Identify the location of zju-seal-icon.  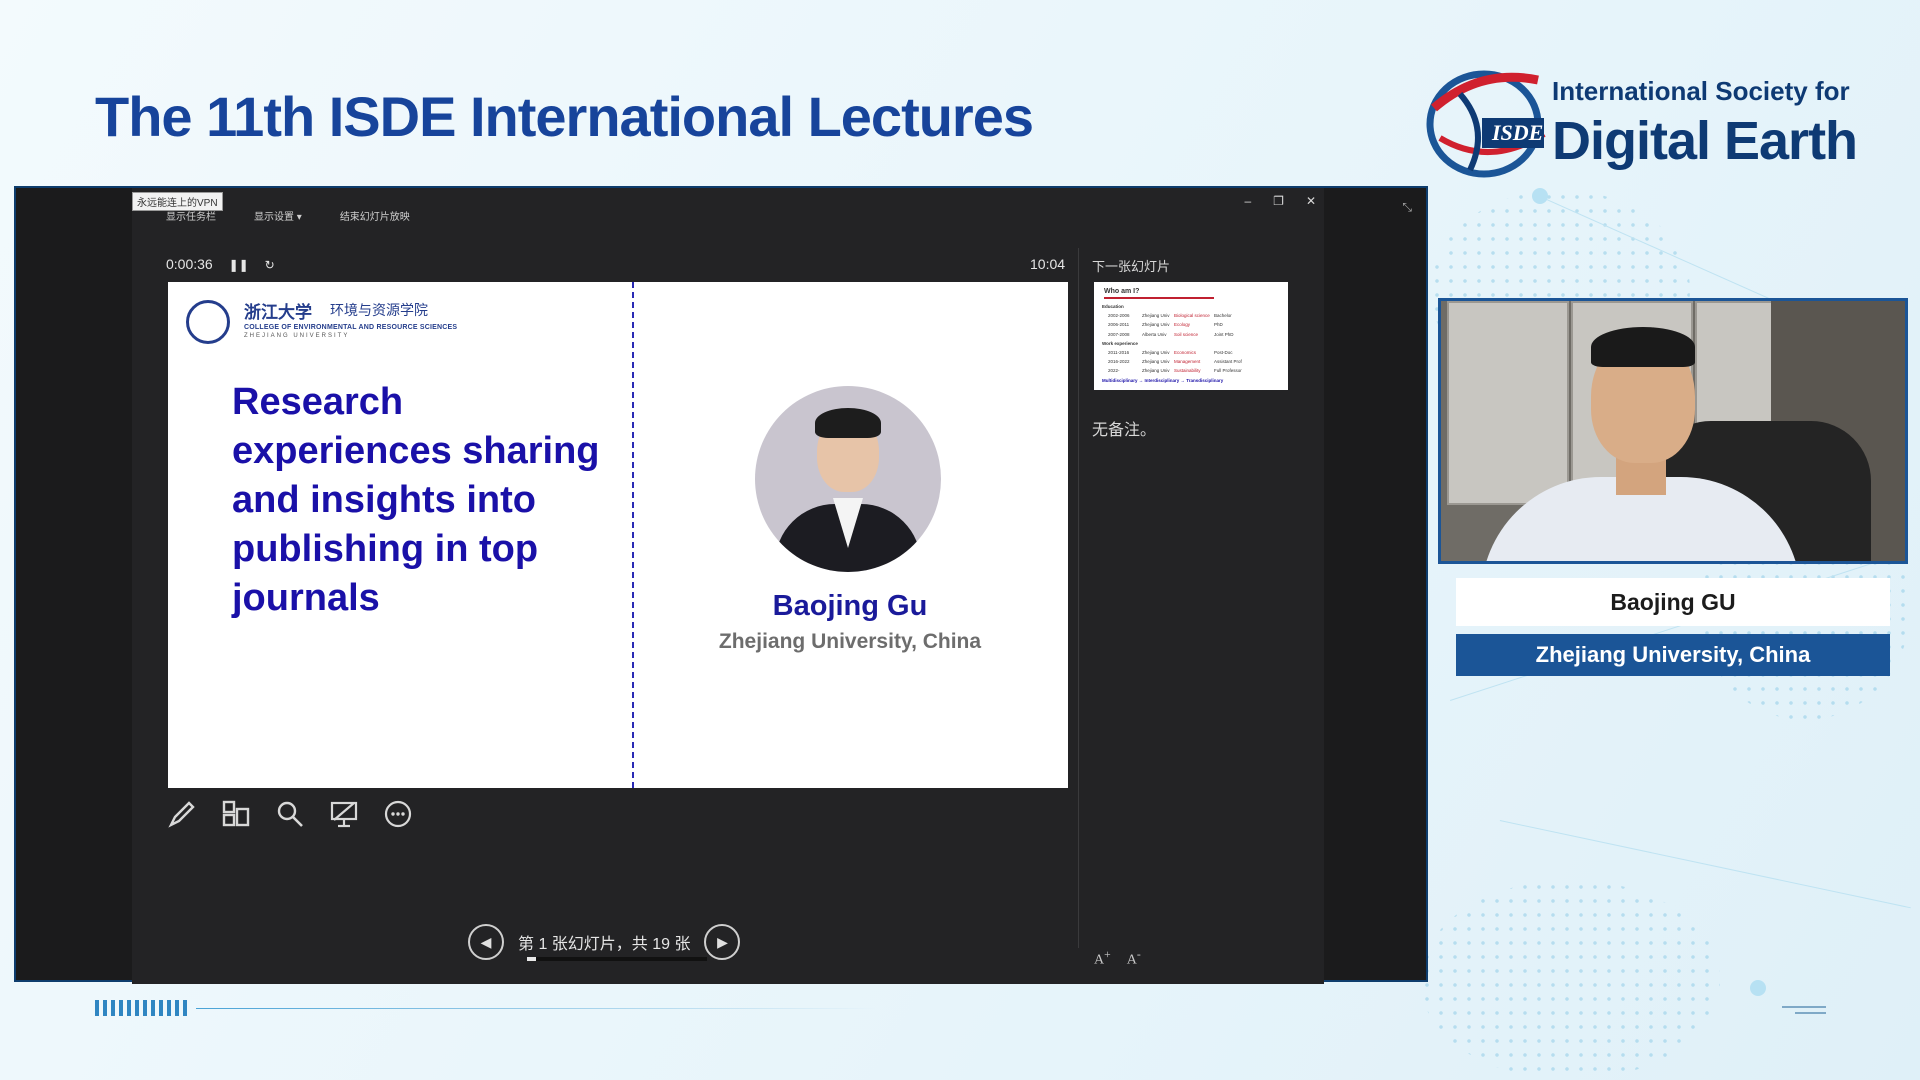
(208, 322).